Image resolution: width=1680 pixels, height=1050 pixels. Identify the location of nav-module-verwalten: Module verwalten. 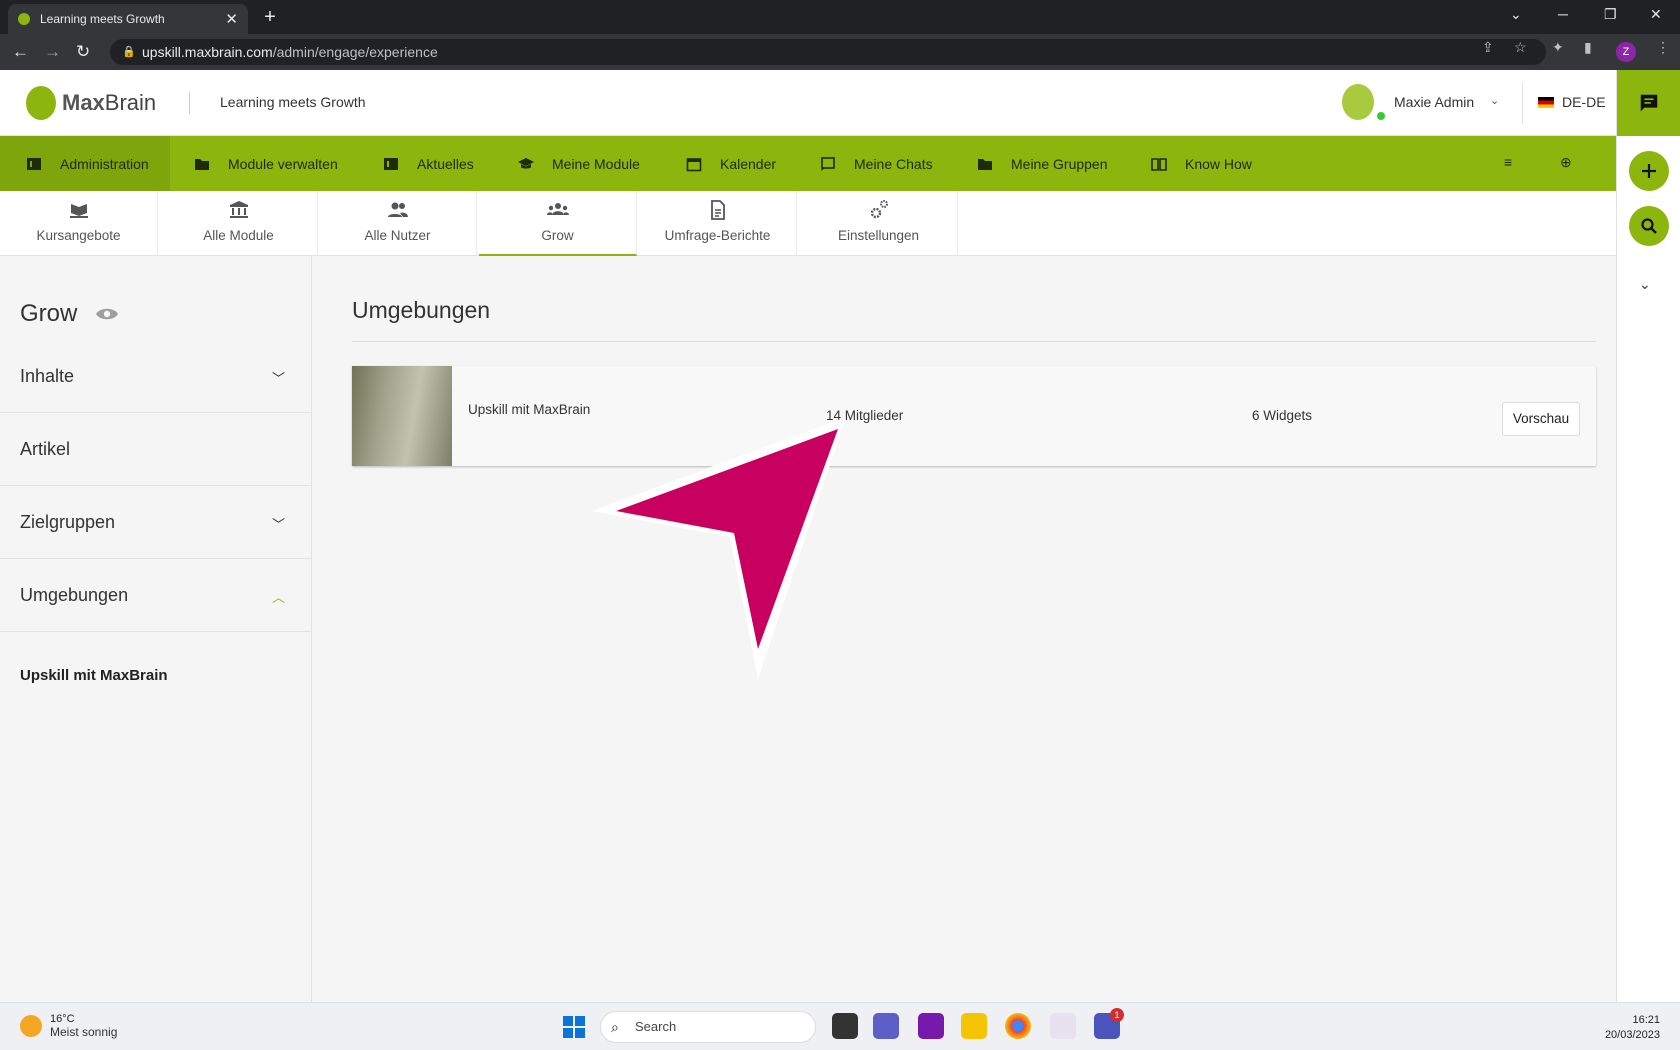
(266, 163).